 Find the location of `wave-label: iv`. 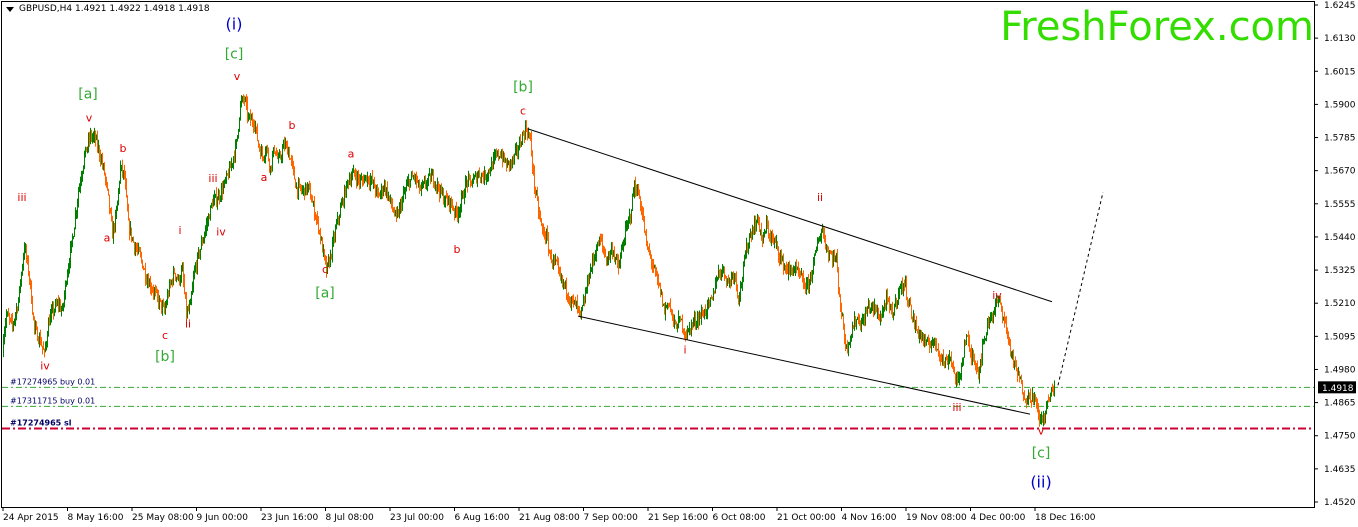

wave-label: iv is located at coordinates (45, 365).